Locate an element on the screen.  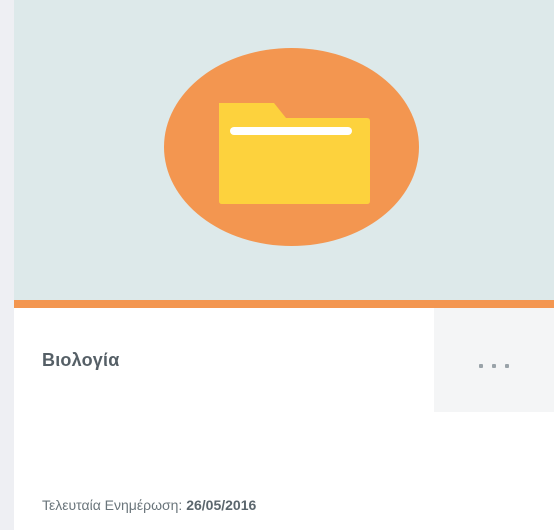
card-title: Βιολογία is located at coordinates (80, 360).